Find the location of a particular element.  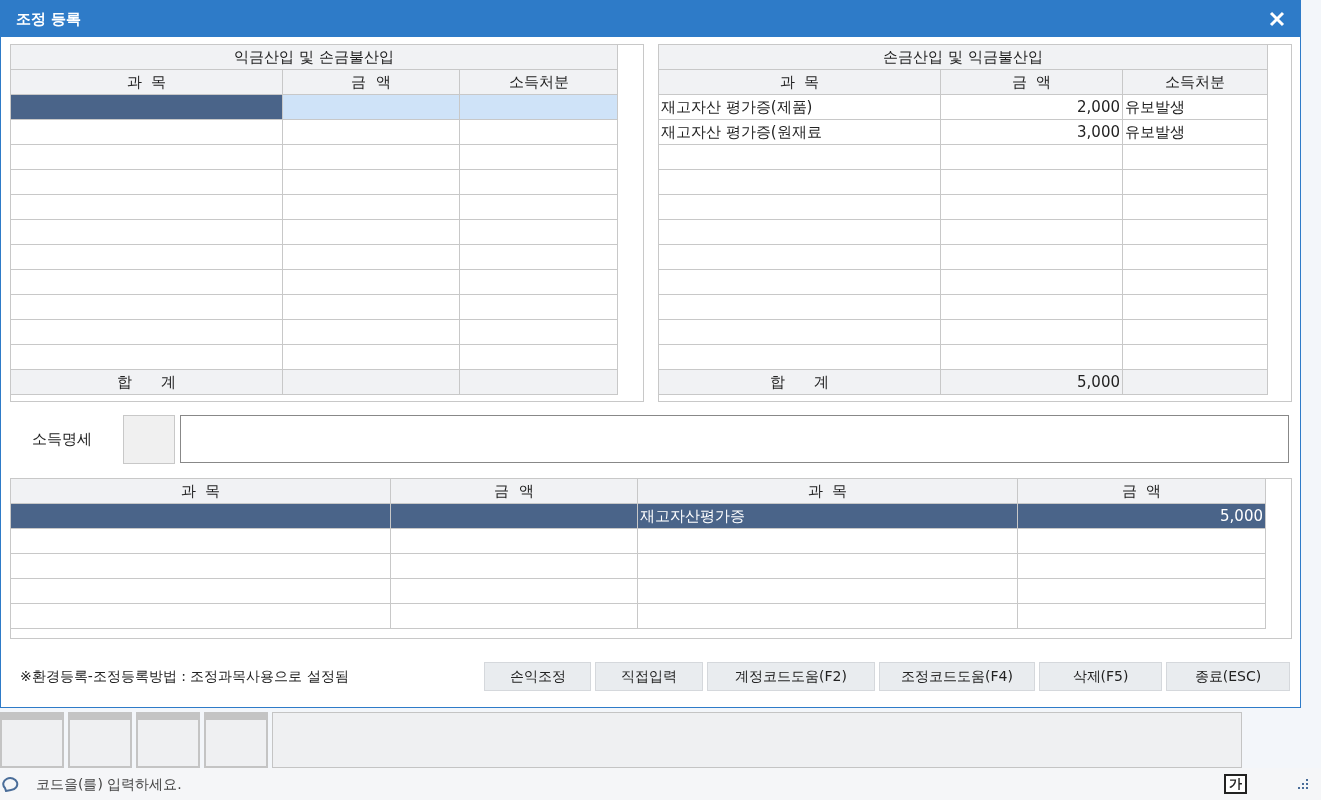

action-button: 손익조정 is located at coordinates (537, 676).